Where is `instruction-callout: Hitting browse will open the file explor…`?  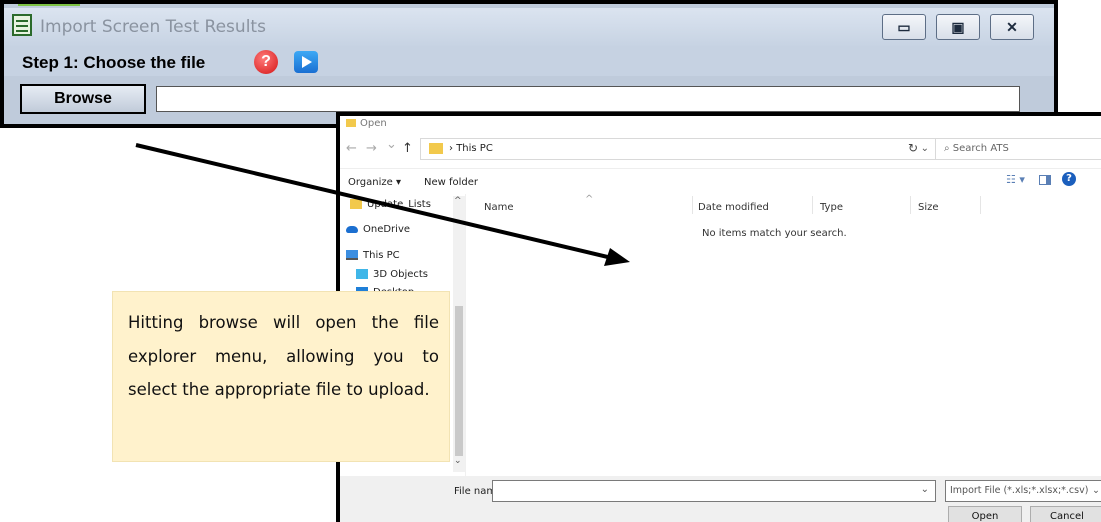 instruction-callout: Hitting browse will open the file explor… is located at coordinates (281, 376).